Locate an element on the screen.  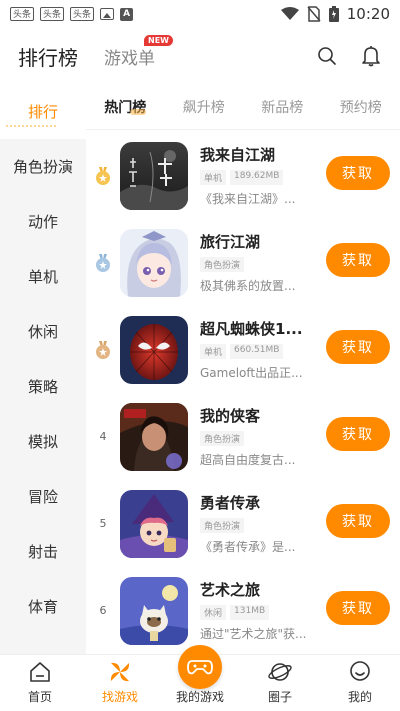
category-tag: 单机 is located at coordinates (213, 351).